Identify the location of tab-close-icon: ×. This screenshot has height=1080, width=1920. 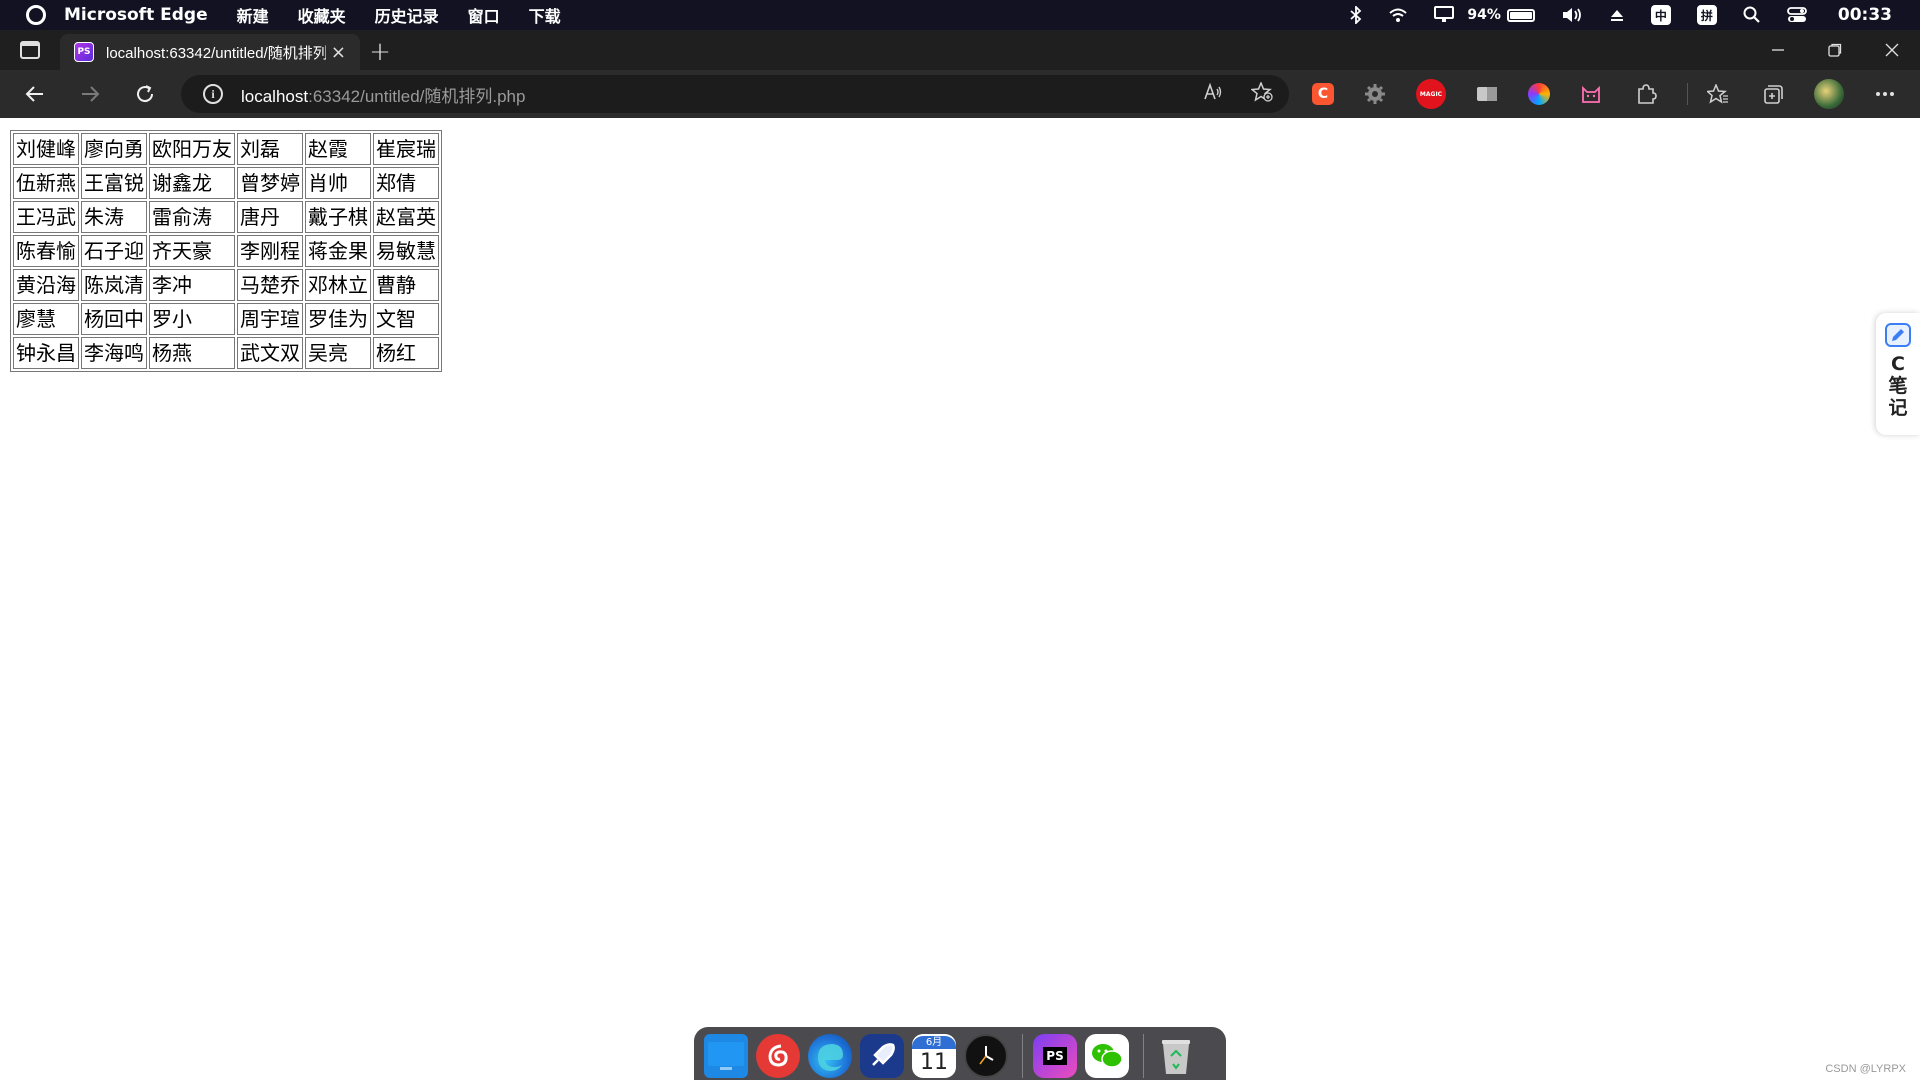
(338, 52).